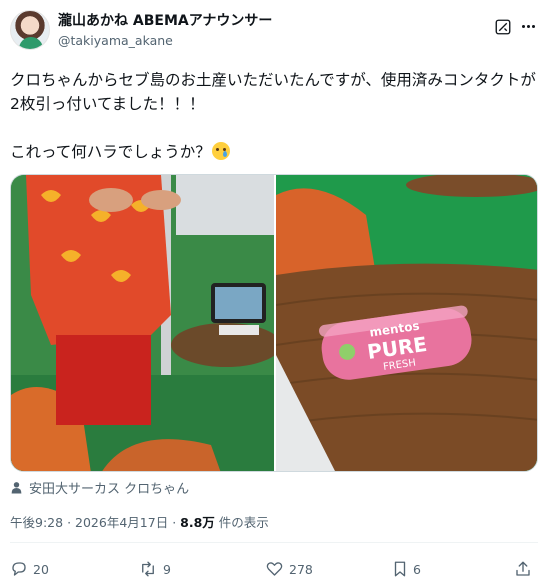 The width and height of the screenshot is (548, 588). I want to click on grok-icon, so click(503, 27).